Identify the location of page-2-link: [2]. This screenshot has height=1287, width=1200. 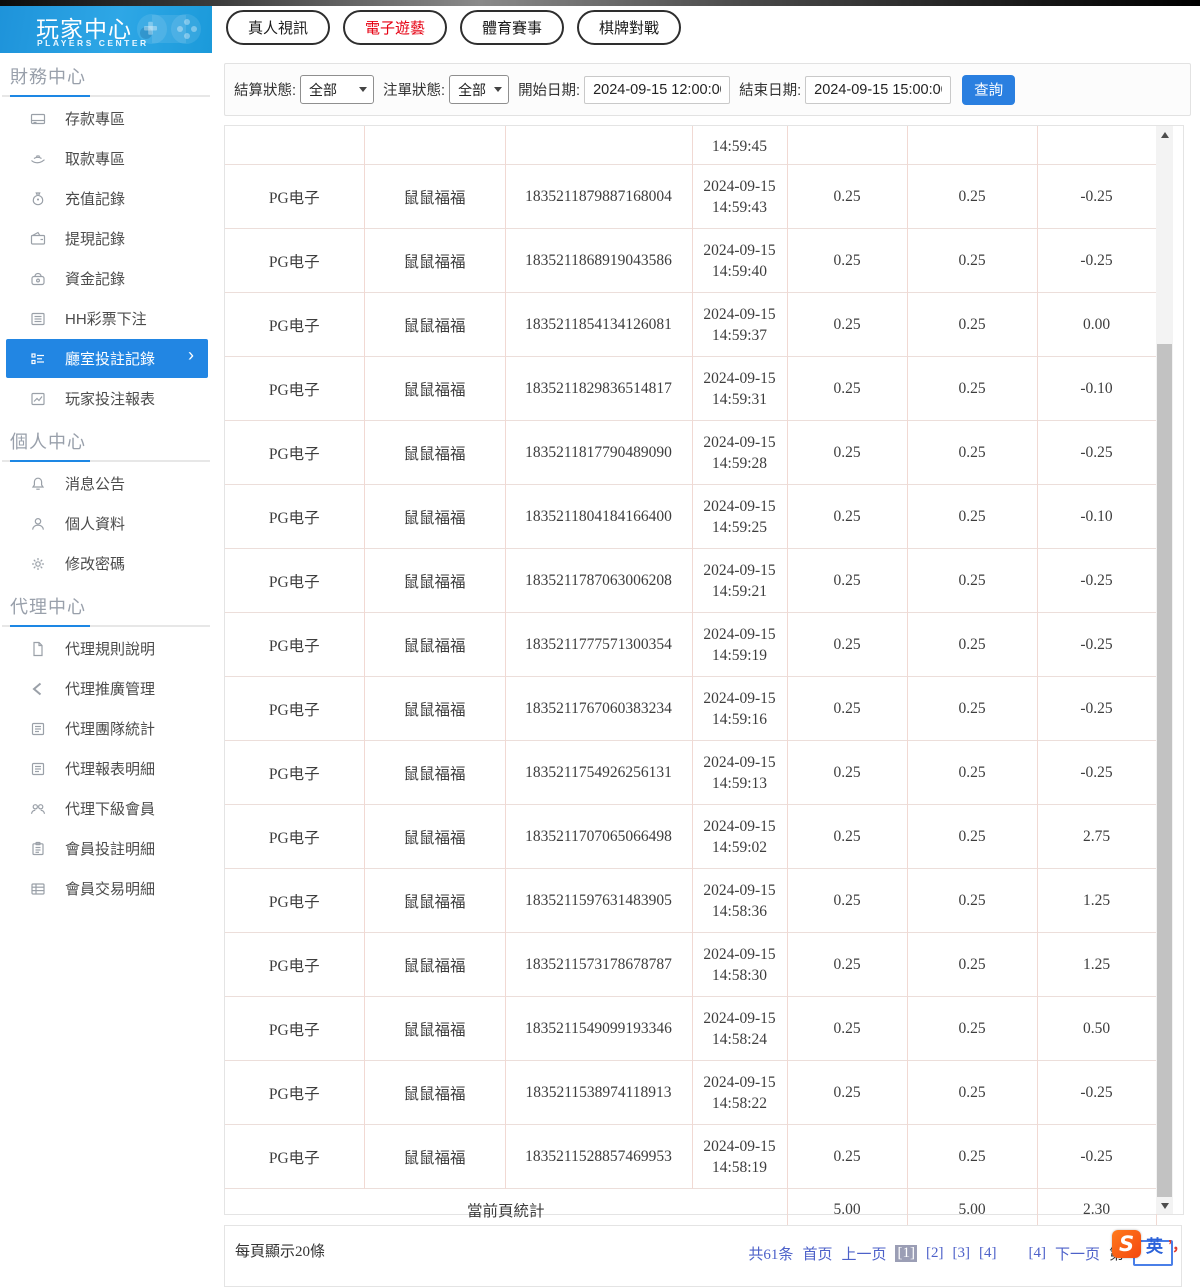
(935, 1253).